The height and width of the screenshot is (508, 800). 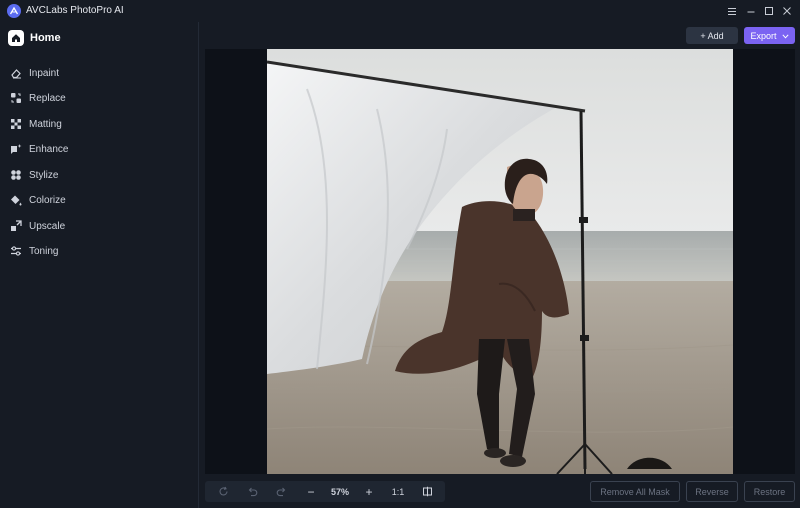 I want to click on enhance-icon, so click(x=16, y=149).